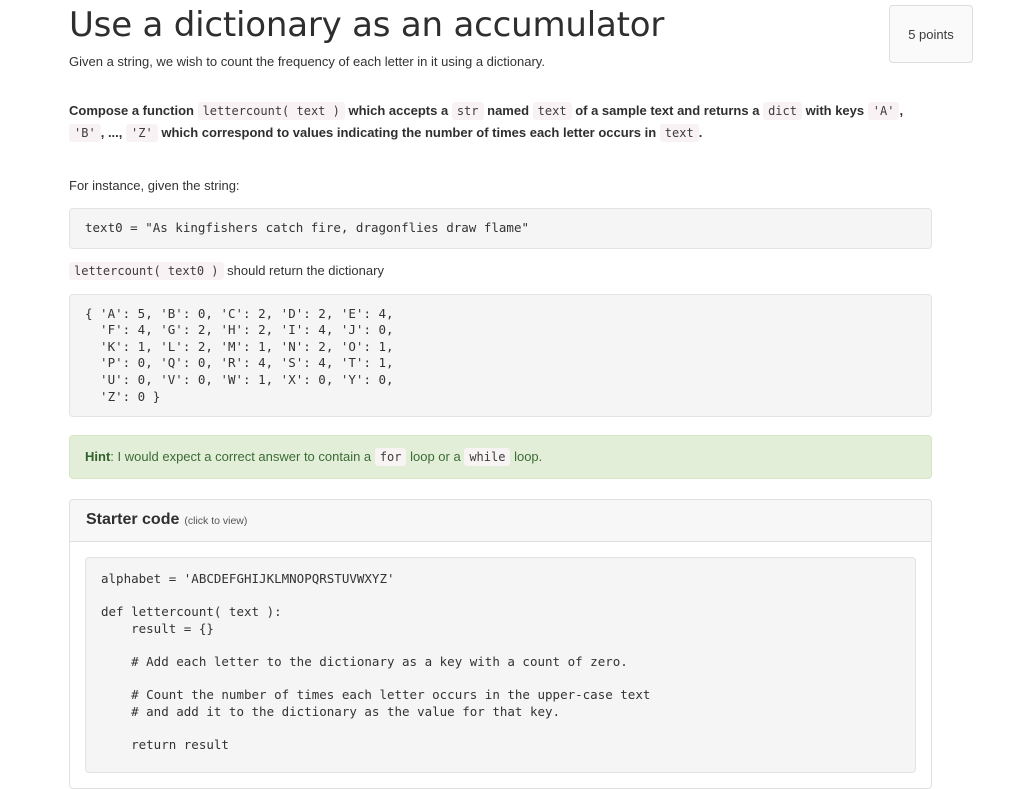 The height and width of the screenshot is (789, 1024). I want to click on statement-period: ., so click(700, 132).